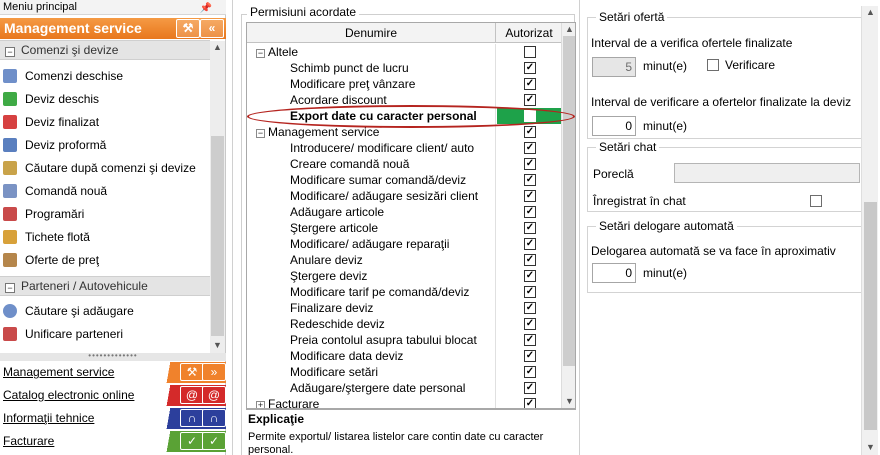 Image resolution: width=880 pixels, height=455 pixels. I want to click on group-parteneri: − Parteneri / Autovehicule, so click(105, 286).